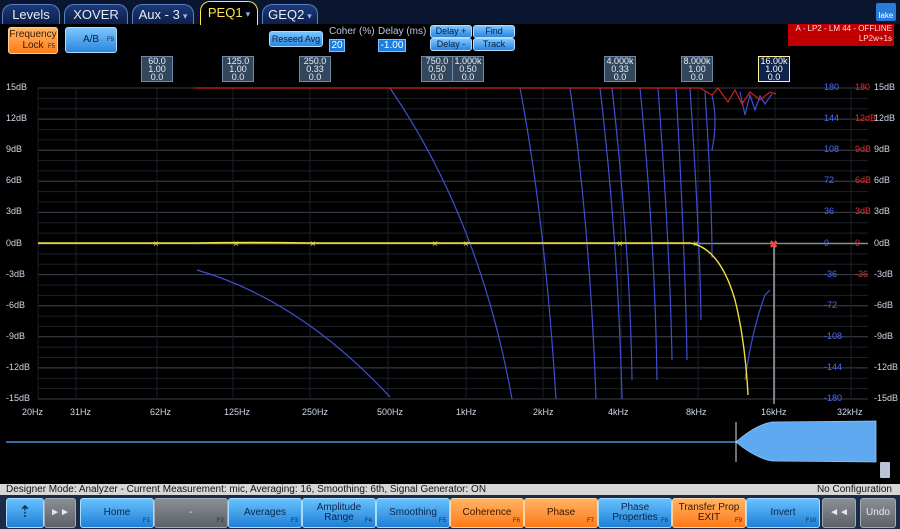 The height and width of the screenshot is (529, 900). Describe the element at coordinates (866, 118) in the screenshot. I see `y-label-phase-red: 12dB` at that location.